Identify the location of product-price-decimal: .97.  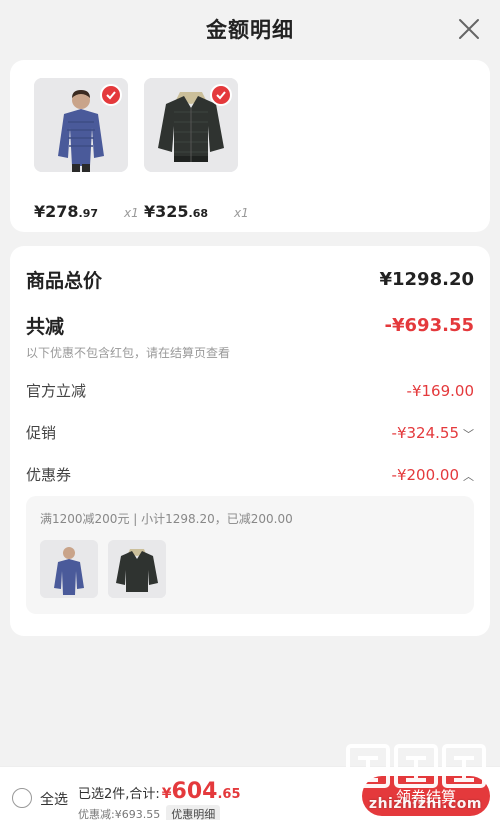
(88, 213).